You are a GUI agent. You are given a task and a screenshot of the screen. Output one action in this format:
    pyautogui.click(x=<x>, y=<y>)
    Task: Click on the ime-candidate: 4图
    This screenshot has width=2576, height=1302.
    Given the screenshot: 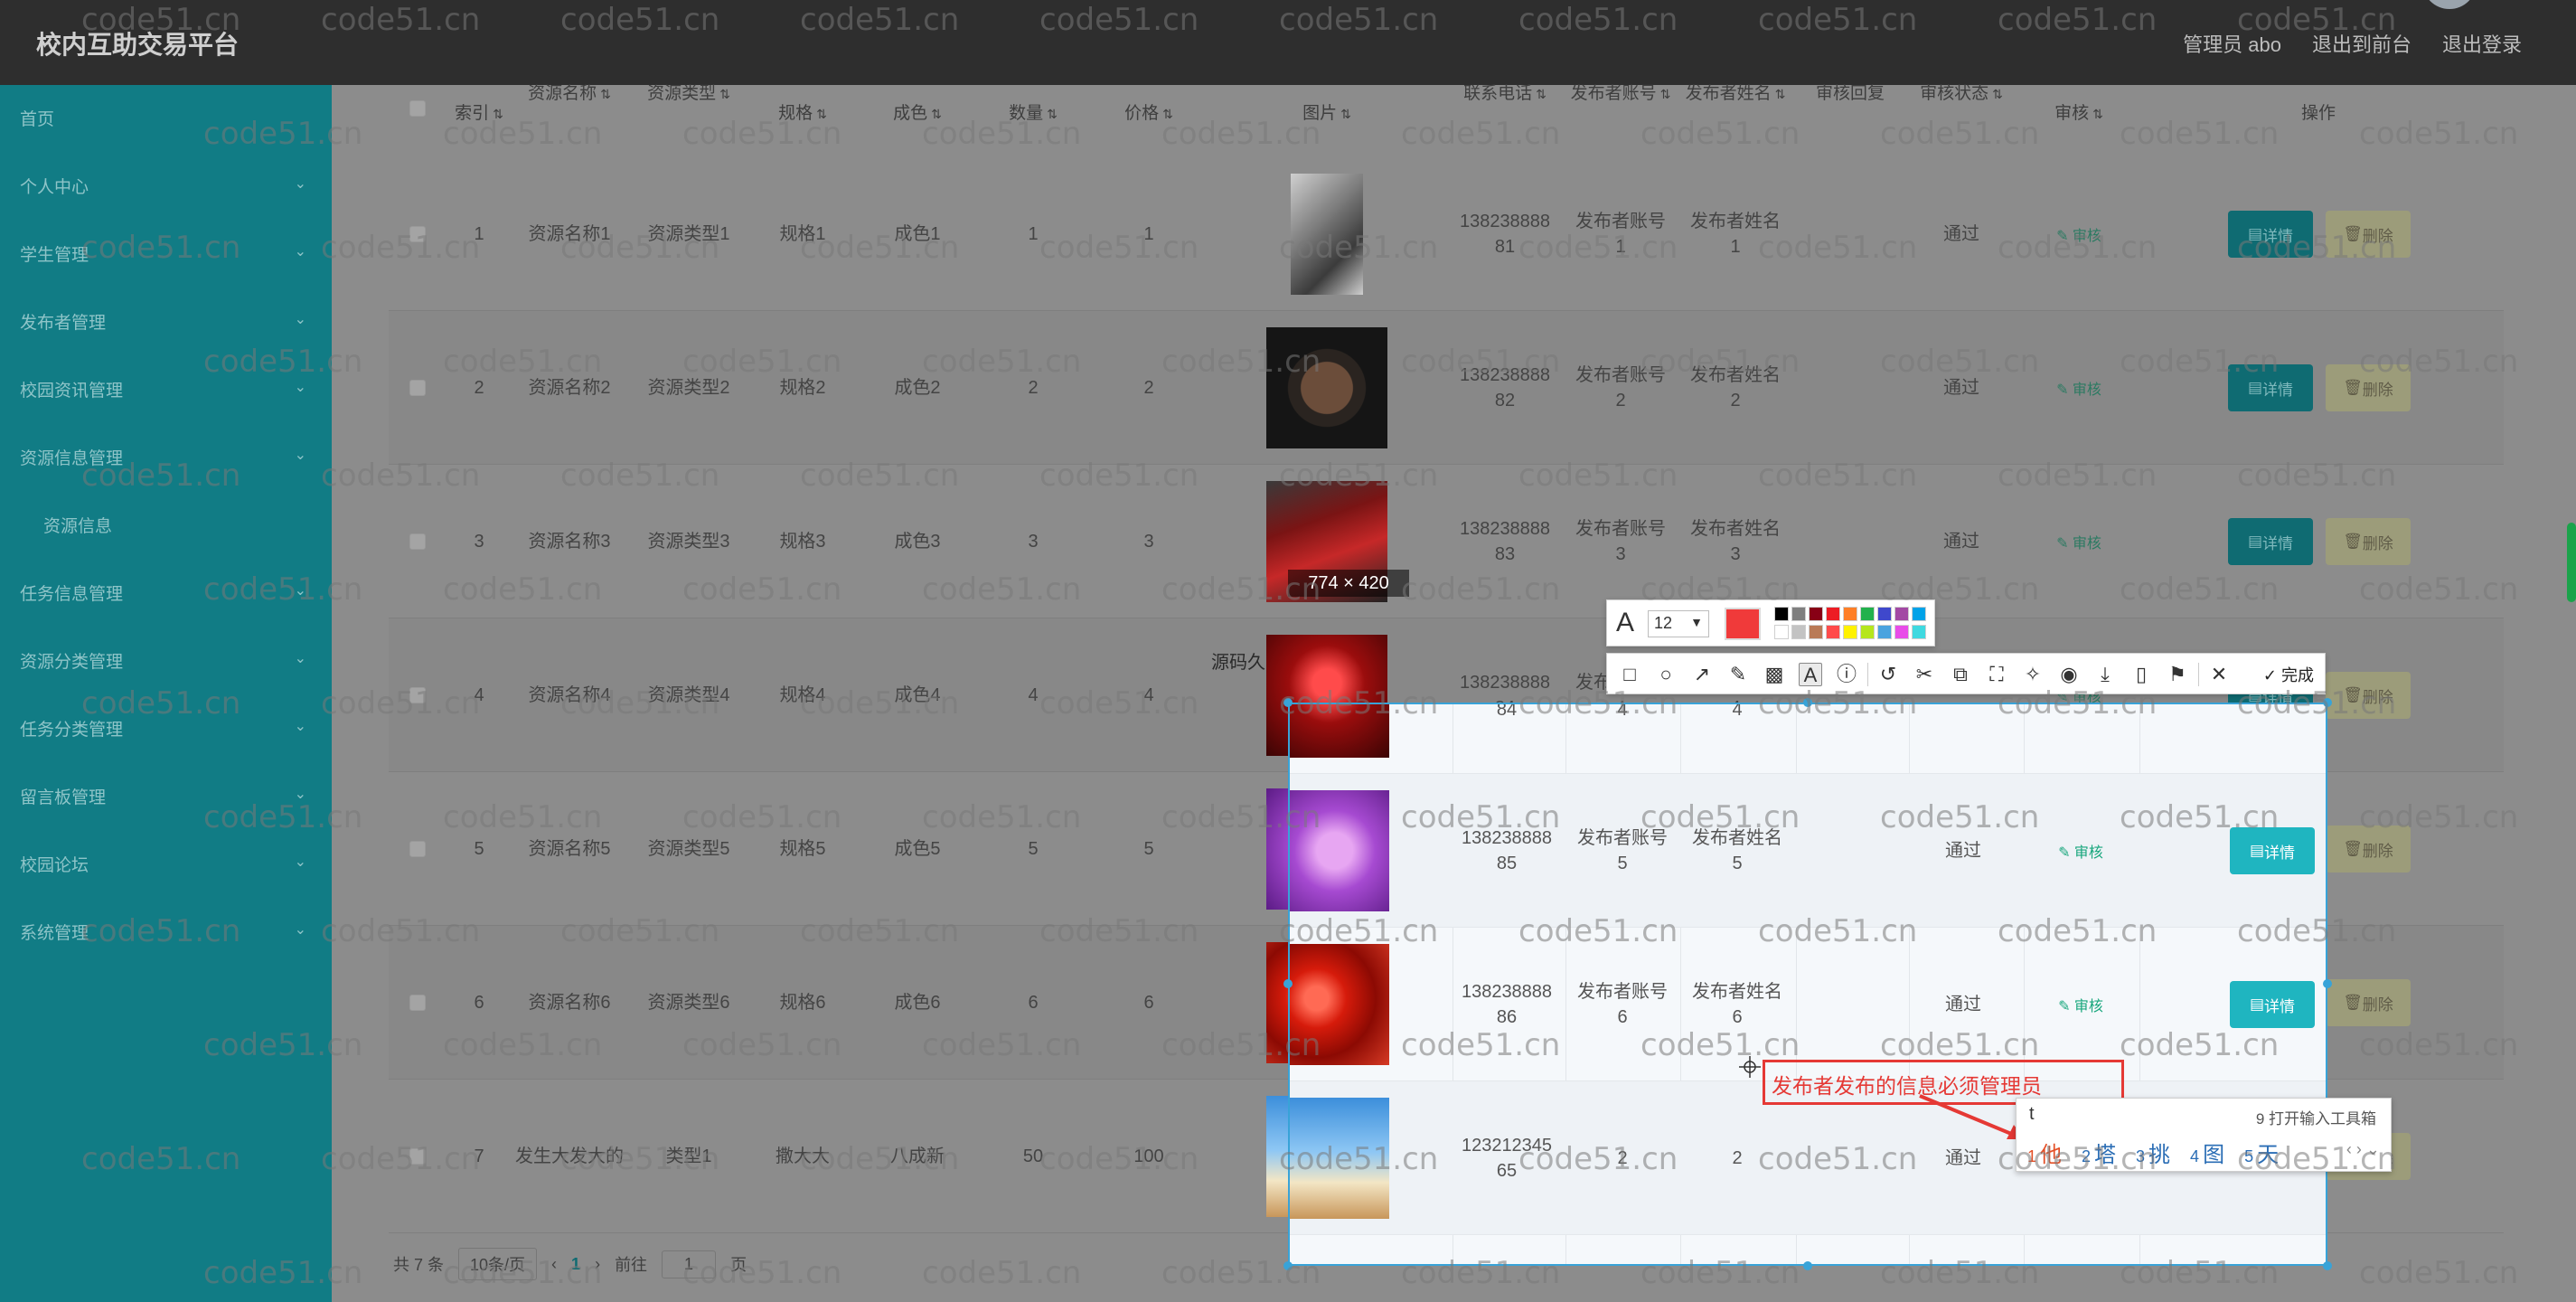 What is the action you would take?
    pyautogui.click(x=2207, y=1153)
    